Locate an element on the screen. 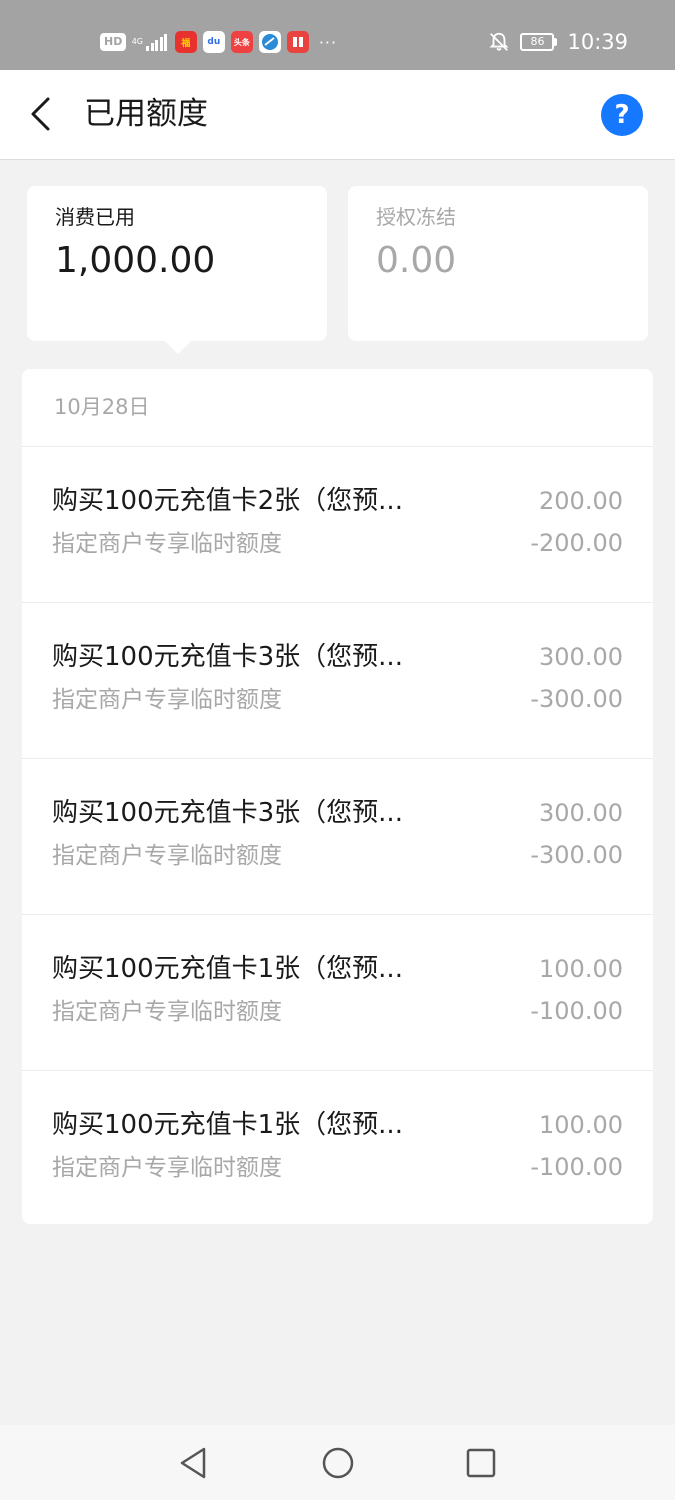 The image size is (675, 1500). status-right: 86 10:39 is located at coordinates (558, 42).